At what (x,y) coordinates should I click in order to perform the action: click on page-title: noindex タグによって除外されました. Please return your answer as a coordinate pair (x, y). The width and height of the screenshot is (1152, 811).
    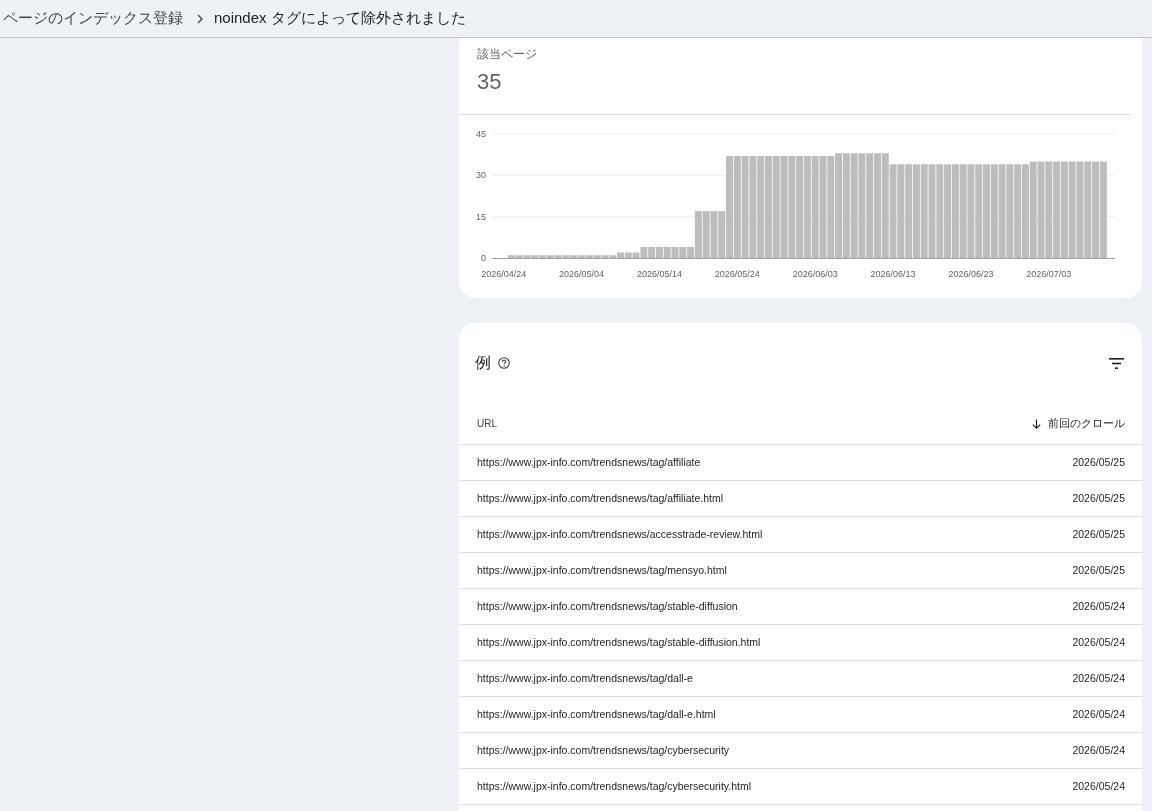
    Looking at the image, I should click on (340, 18).